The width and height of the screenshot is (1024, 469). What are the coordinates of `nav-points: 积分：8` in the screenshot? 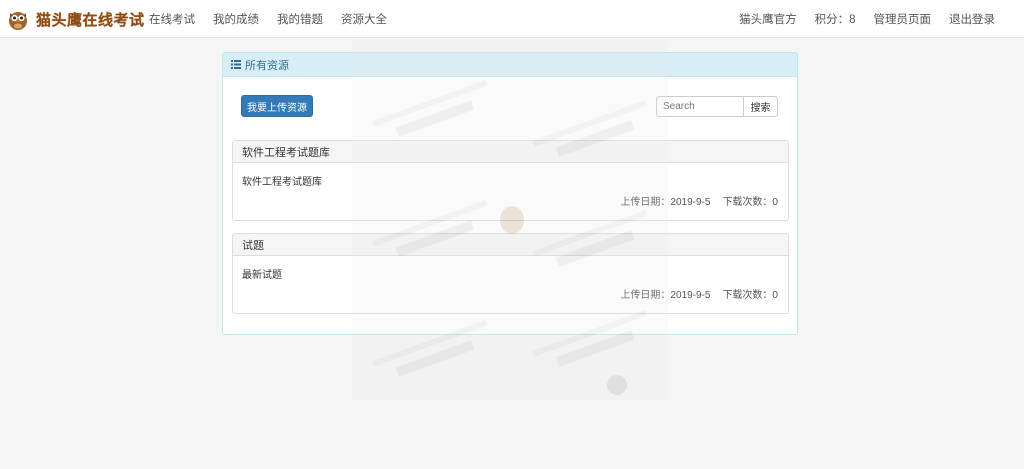 It's located at (835, 19).